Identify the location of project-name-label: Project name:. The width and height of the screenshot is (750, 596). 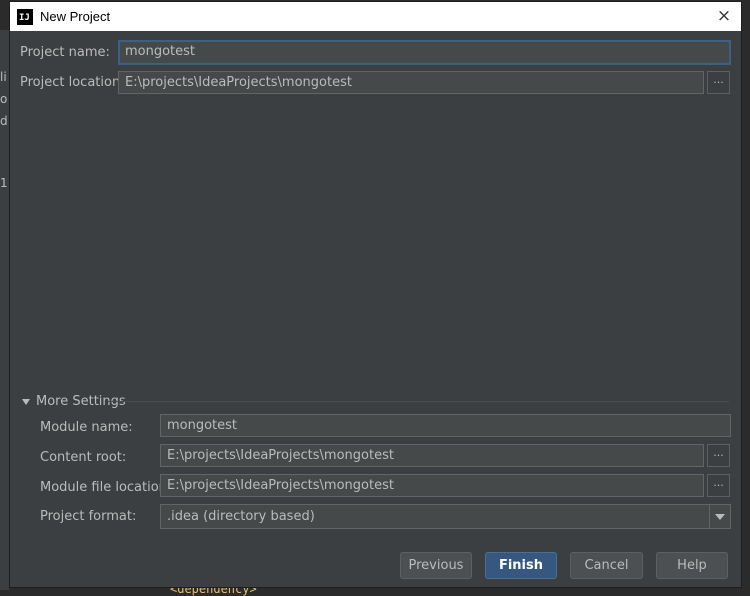
(65, 52).